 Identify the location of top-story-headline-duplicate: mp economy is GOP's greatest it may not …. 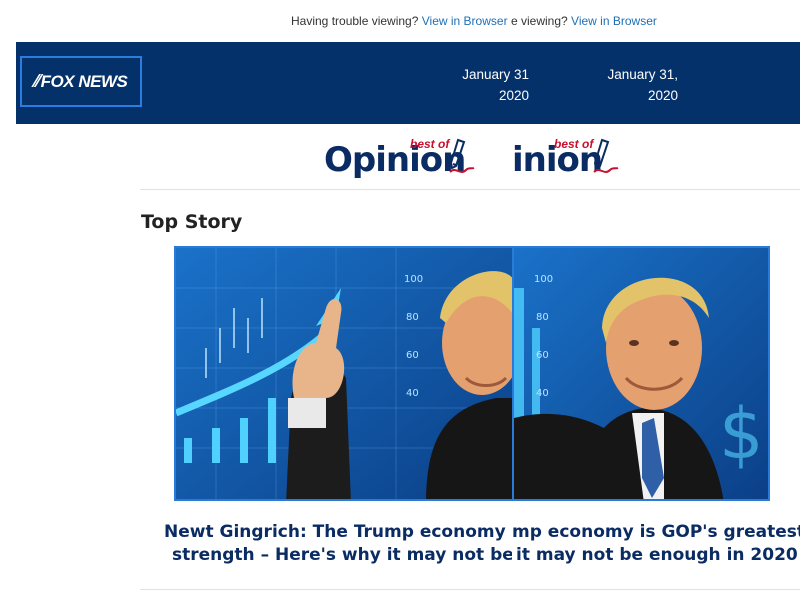
(656, 544).